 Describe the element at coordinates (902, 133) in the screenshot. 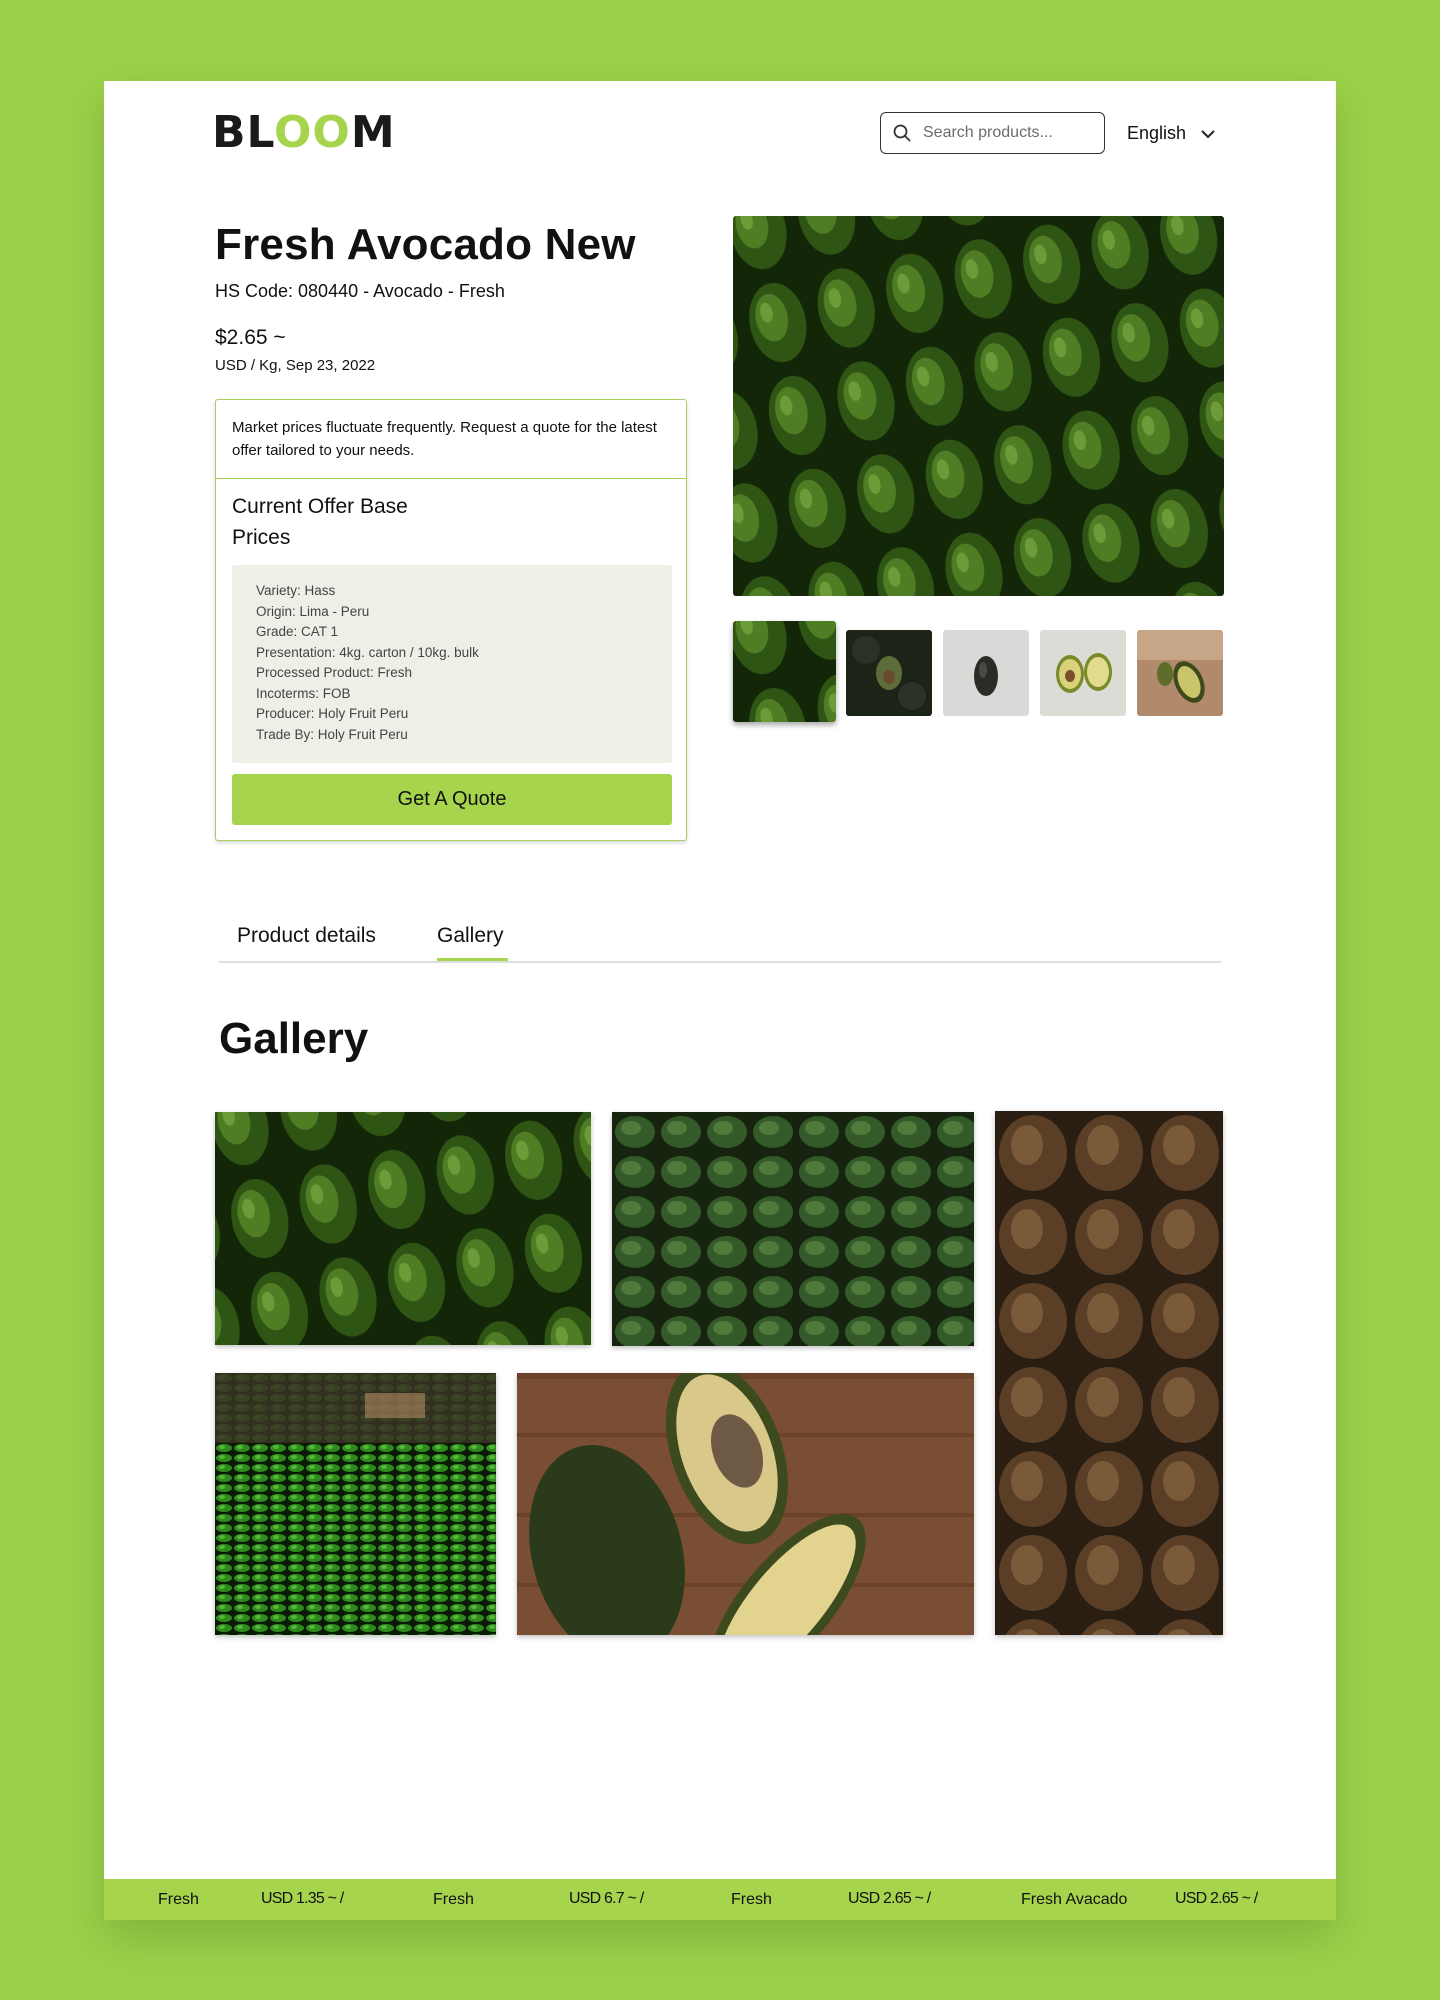

I see `search-icon` at that location.